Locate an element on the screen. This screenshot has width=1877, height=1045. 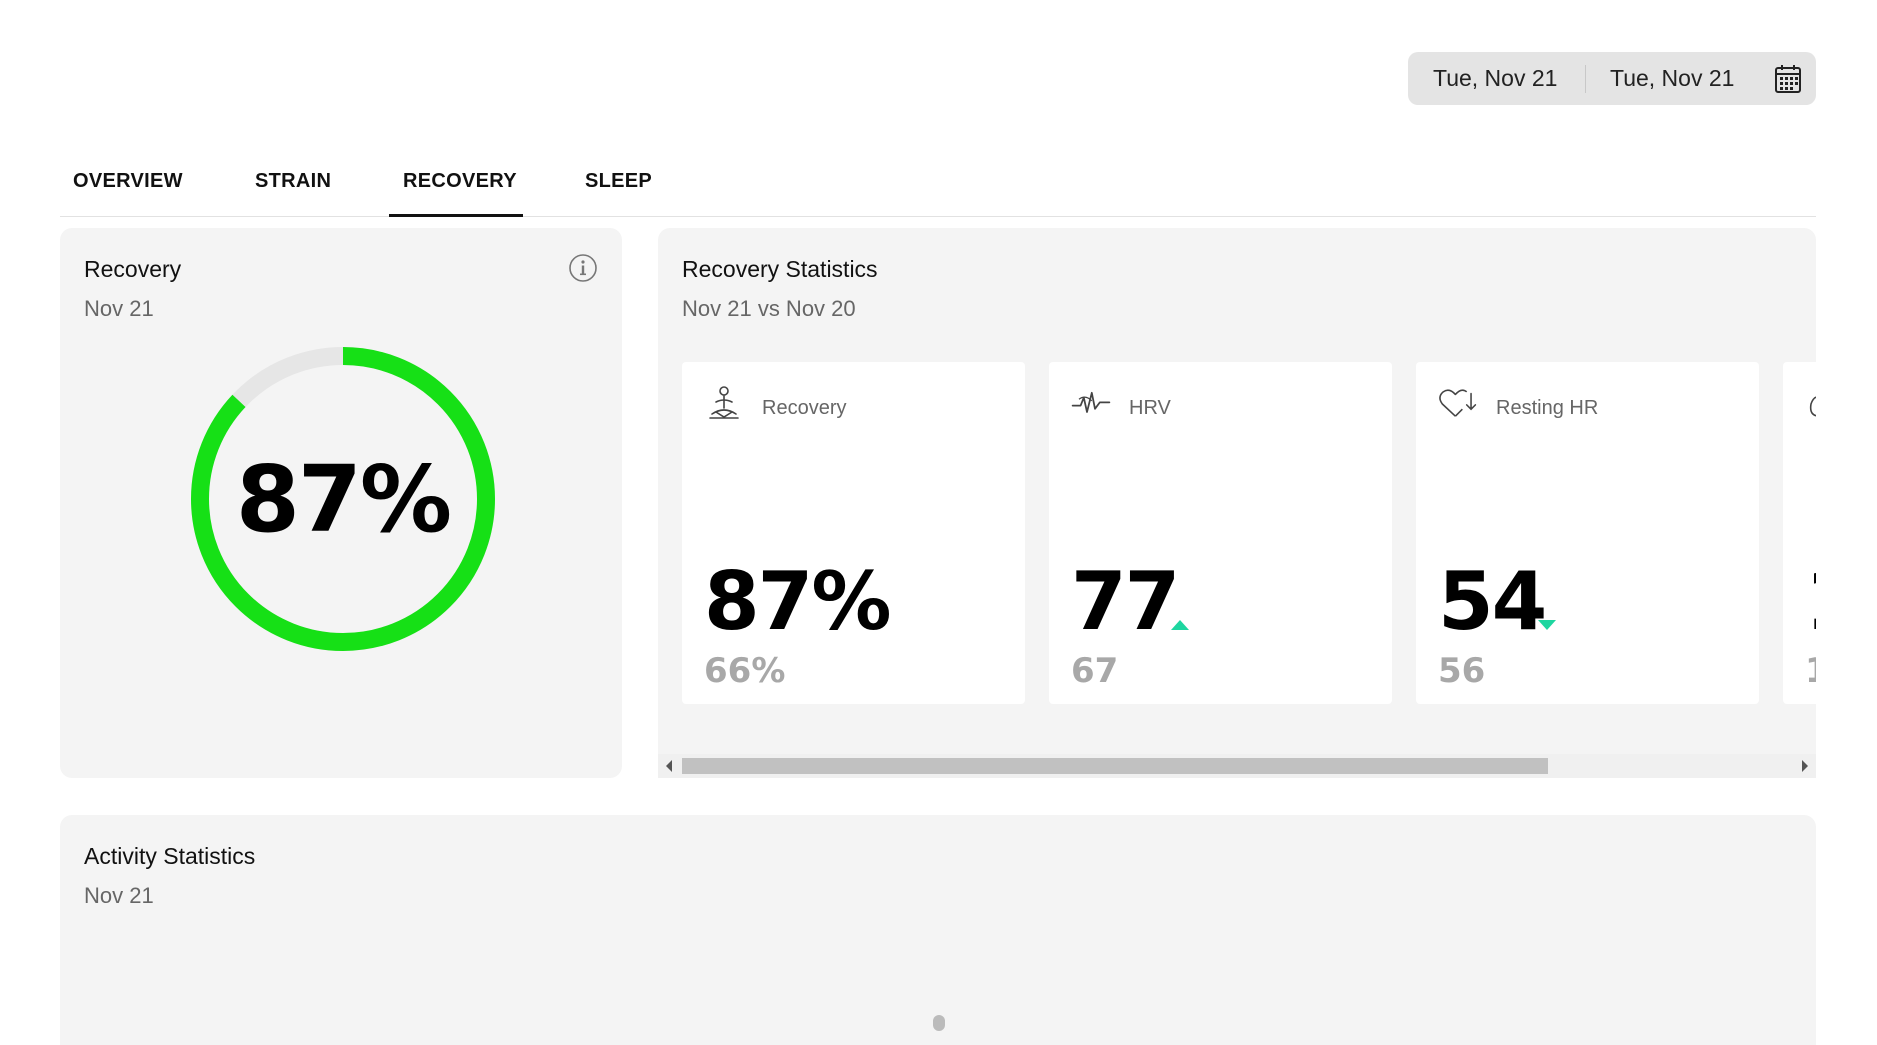
tab-overview: OVERVIEW is located at coordinates (128, 181).